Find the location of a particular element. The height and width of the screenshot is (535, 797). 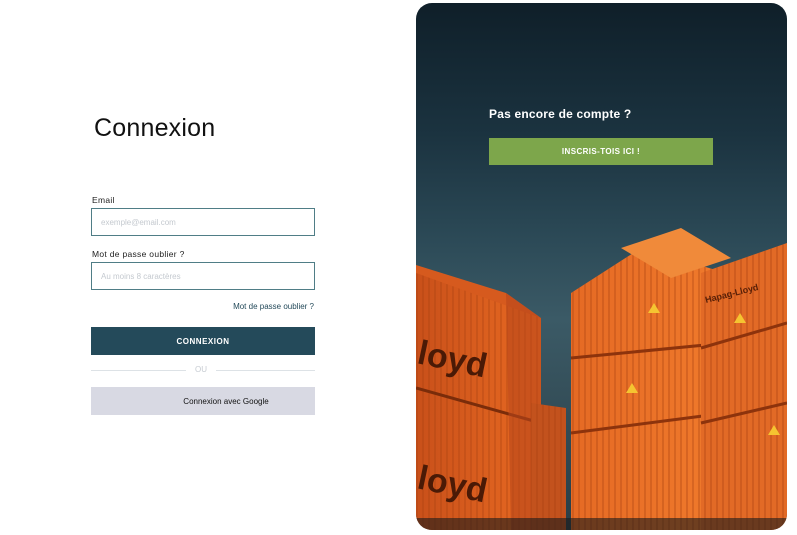

signup-prompt: Pas encore de compte ? is located at coordinates (560, 114).